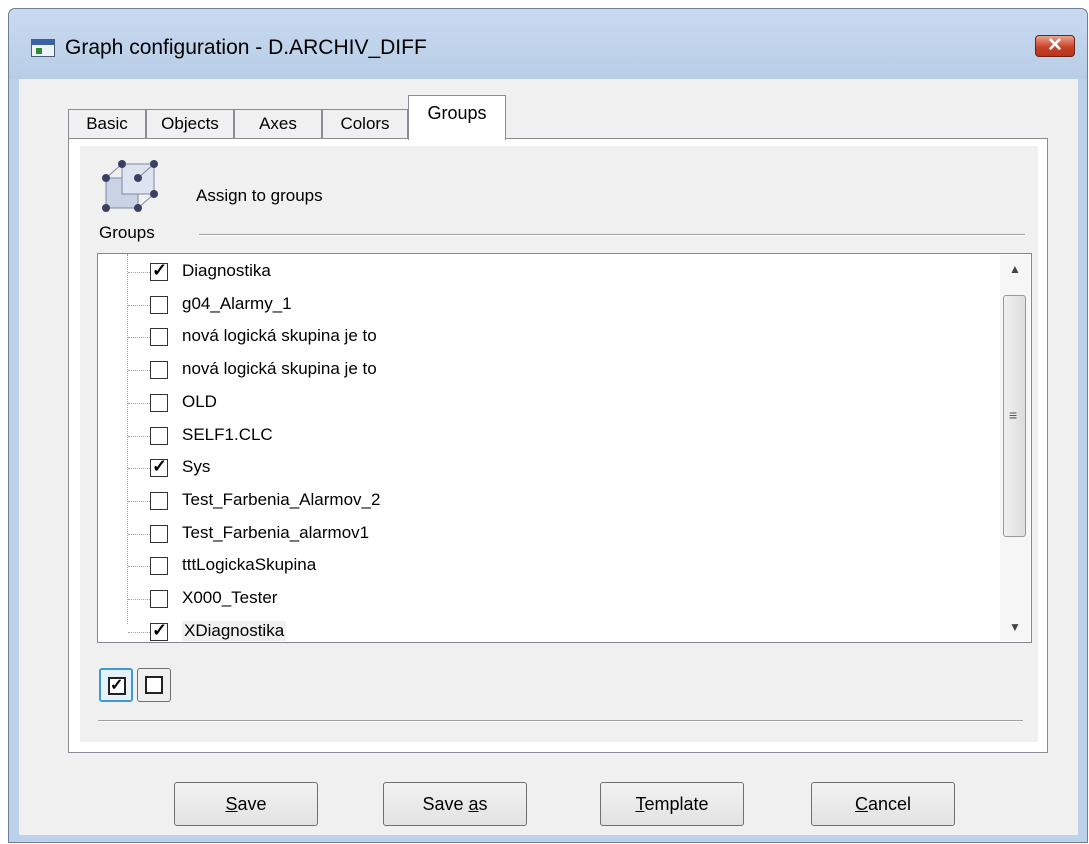  I want to click on tab-groups: Groups, so click(457, 117).